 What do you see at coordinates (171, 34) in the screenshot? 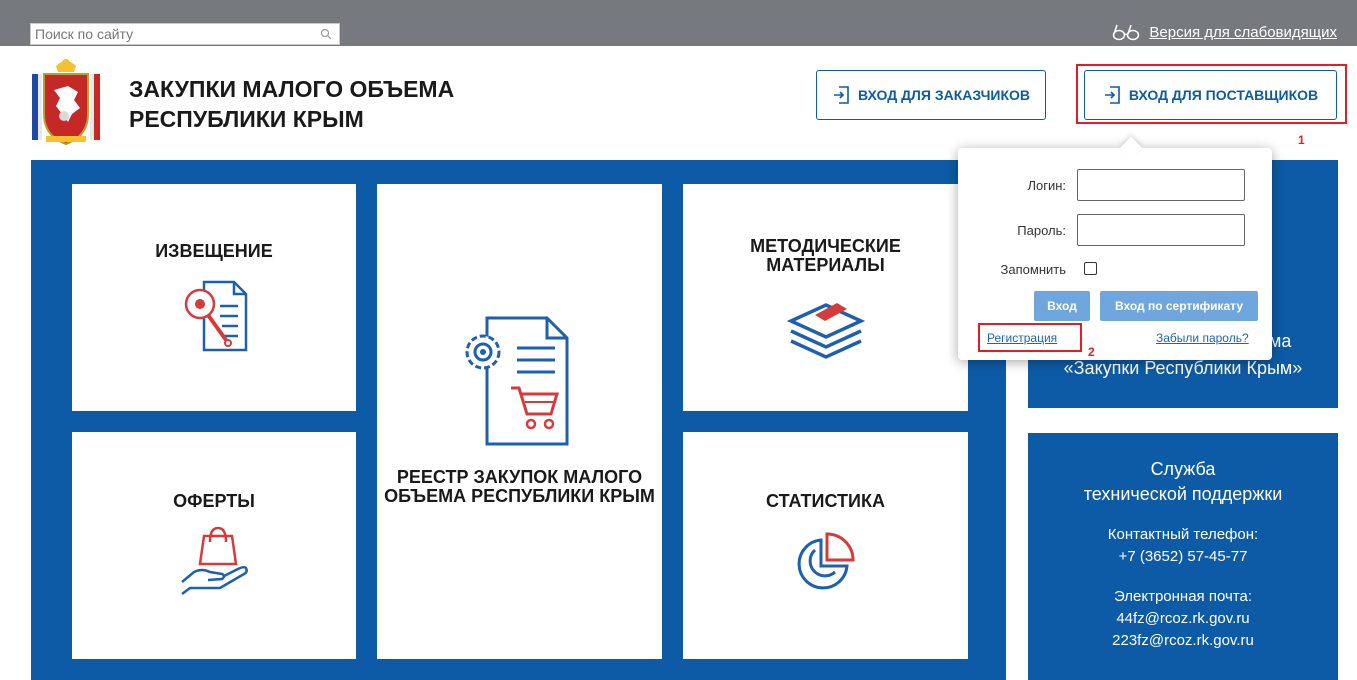
I see `search-input` at bounding box center [171, 34].